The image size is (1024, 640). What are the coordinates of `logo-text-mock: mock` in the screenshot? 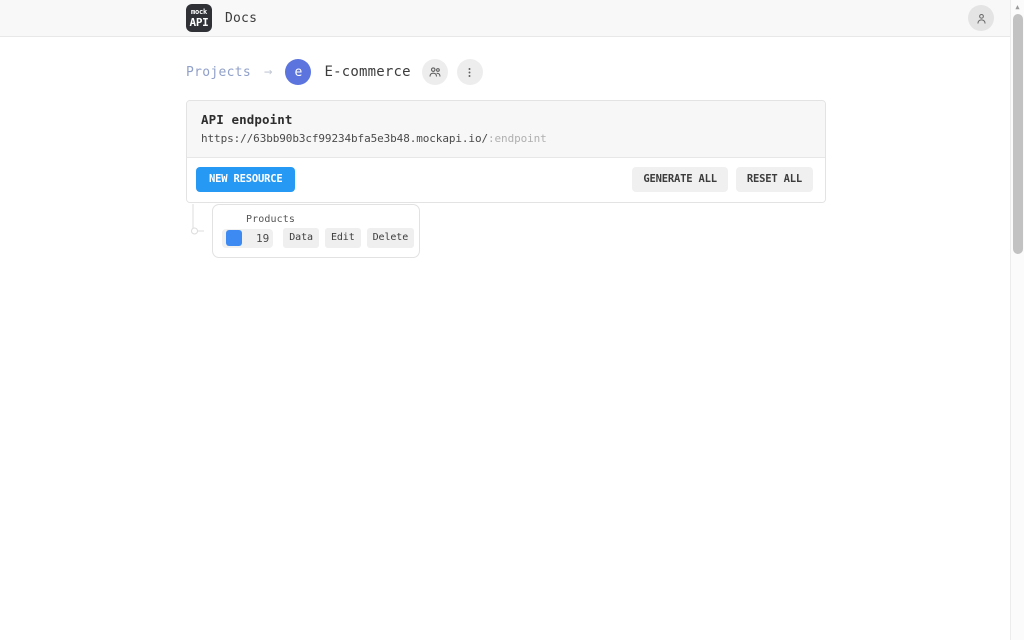 It's located at (199, 11).